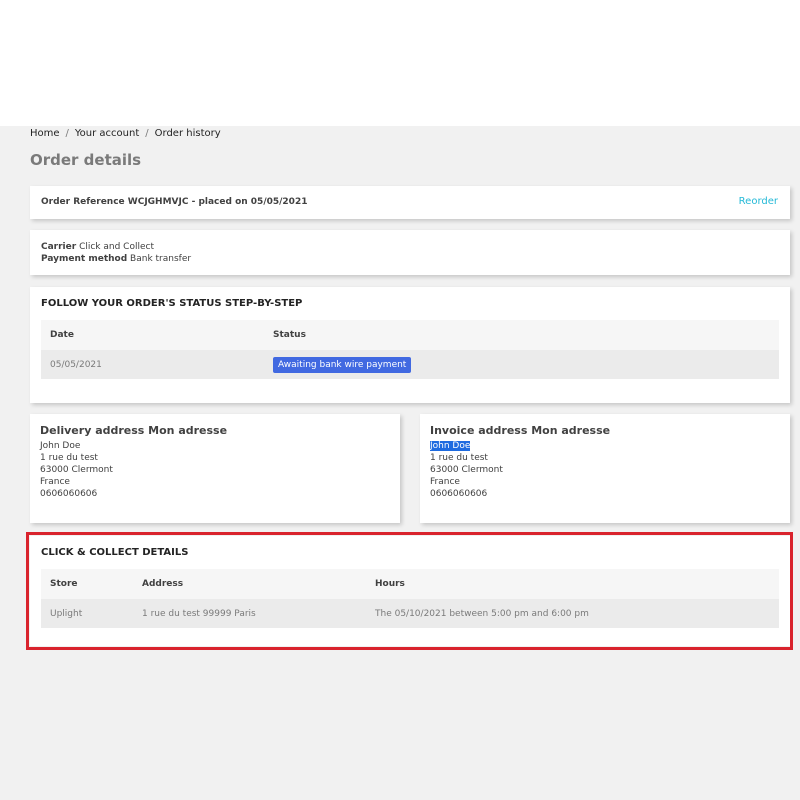 Image resolution: width=800 pixels, height=800 pixels. Describe the element at coordinates (520, 430) in the screenshot. I see `invoice-address-title: Invoice address Mon adresse` at that location.